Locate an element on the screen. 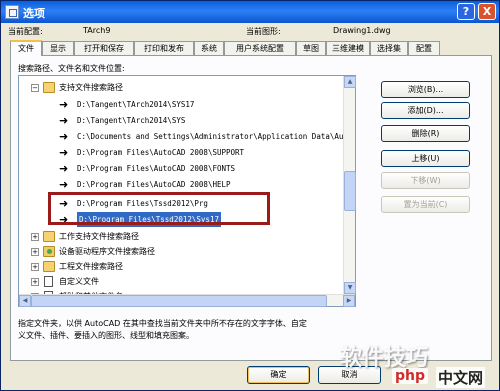 The image size is (500, 391). current-config-label: 当前配置: is located at coordinates (25, 31).